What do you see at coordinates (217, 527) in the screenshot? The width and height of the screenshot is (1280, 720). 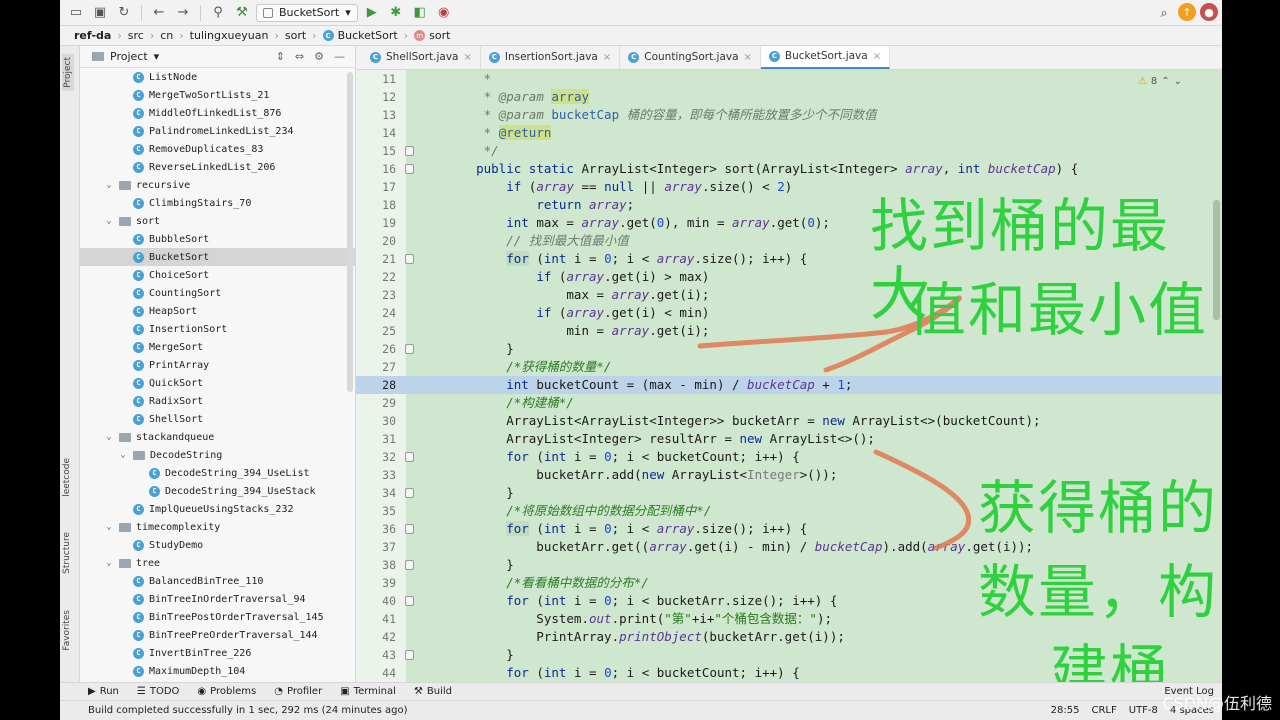 I see `tree-folder: ⌄ timecomplexity` at bounding box center [217, 527].